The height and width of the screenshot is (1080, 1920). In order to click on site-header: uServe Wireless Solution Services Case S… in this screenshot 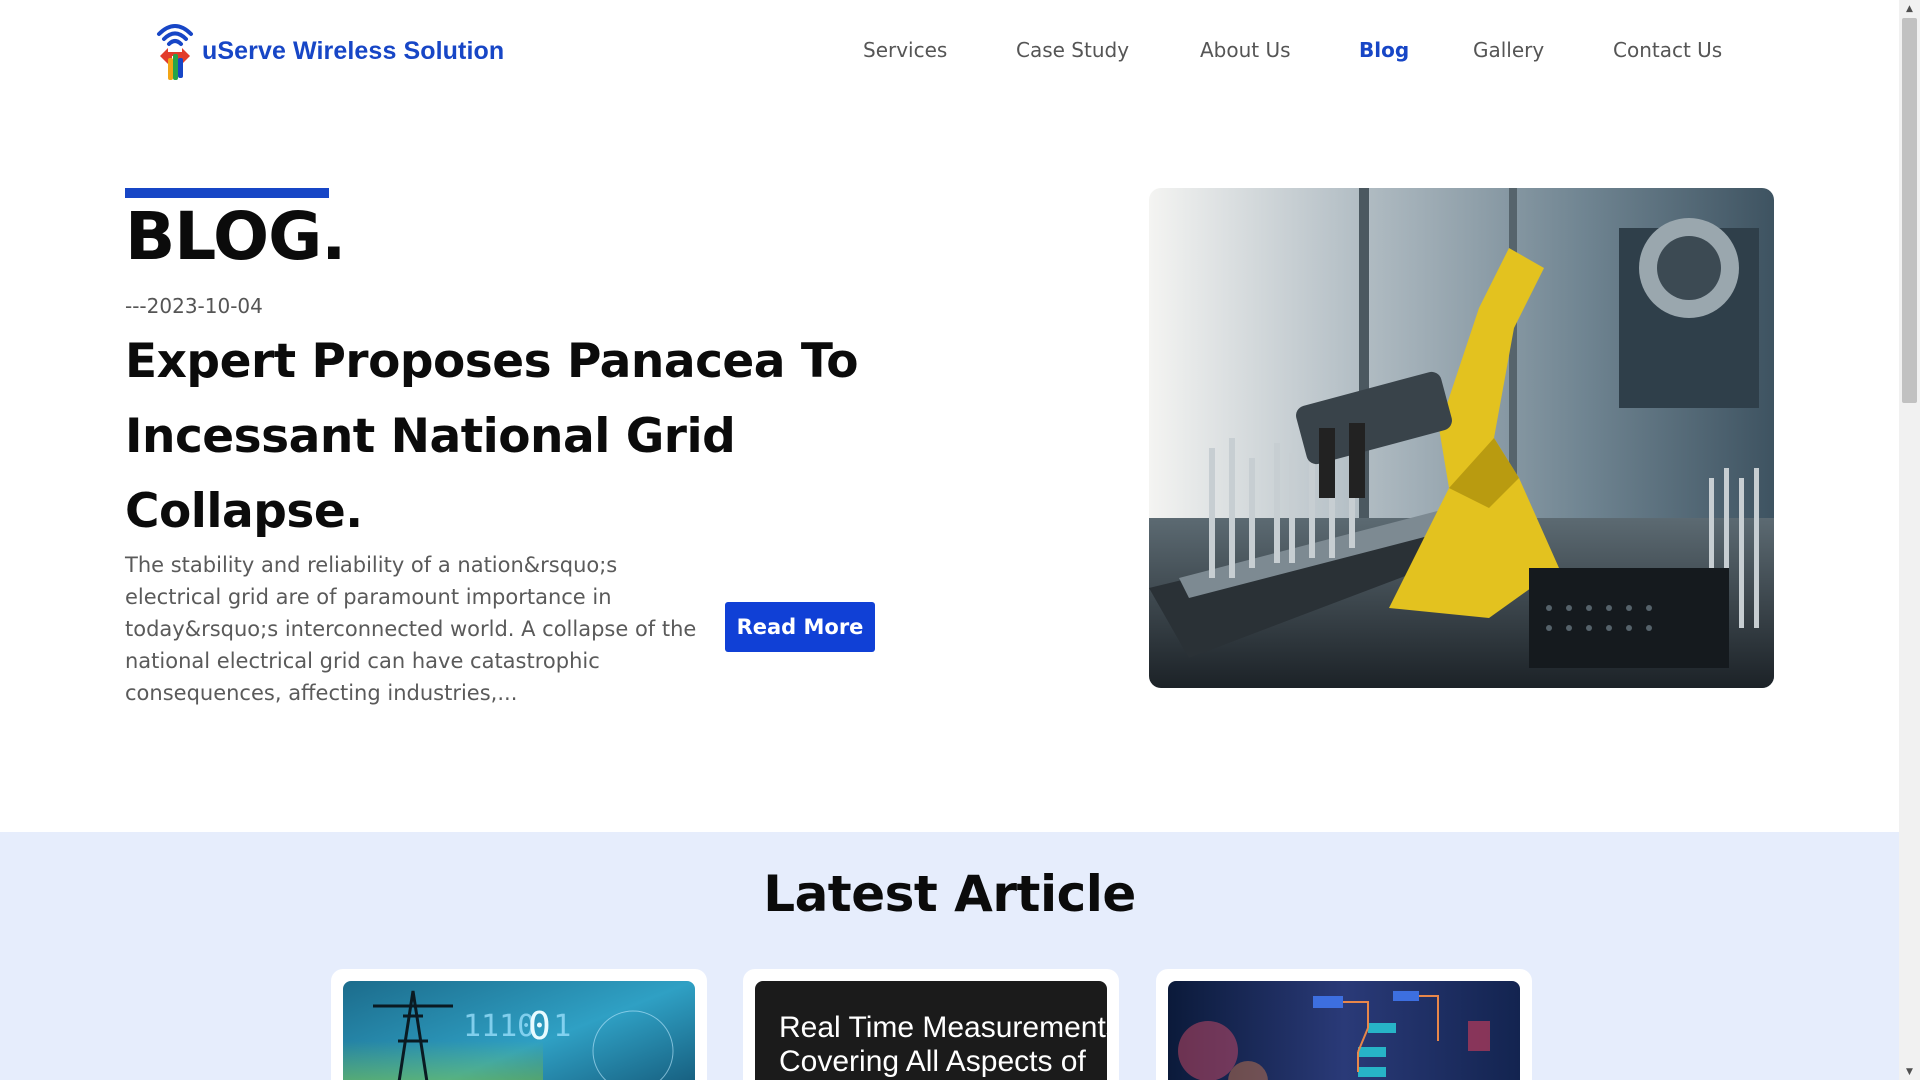, I will do `click(949, 50)`.